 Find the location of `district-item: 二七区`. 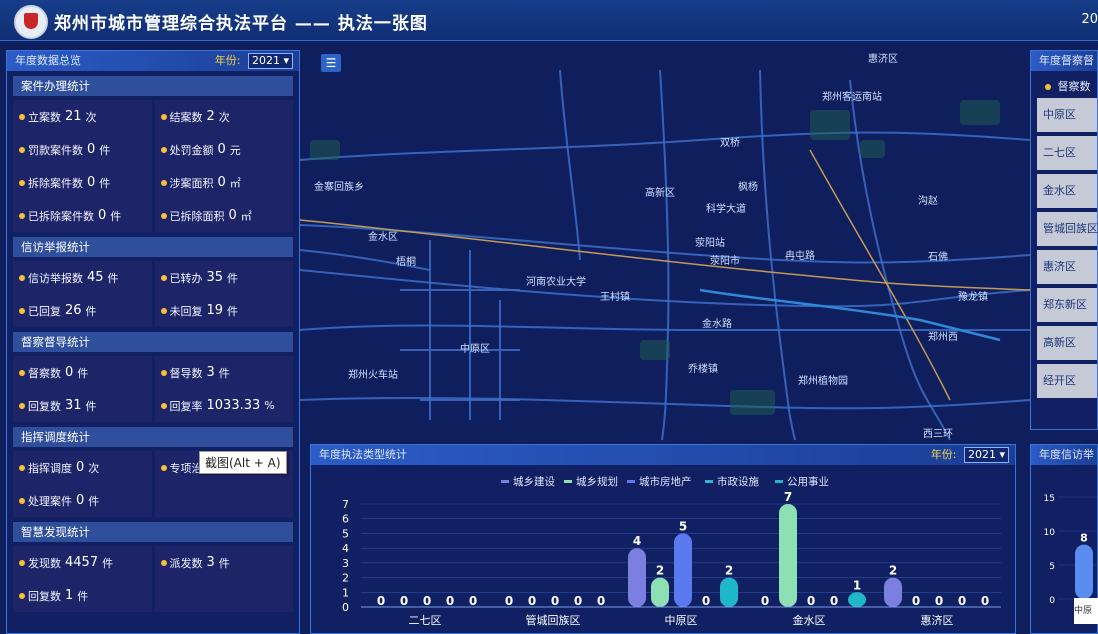

district-item: 二七区 is located at coordinates (1067, 153).